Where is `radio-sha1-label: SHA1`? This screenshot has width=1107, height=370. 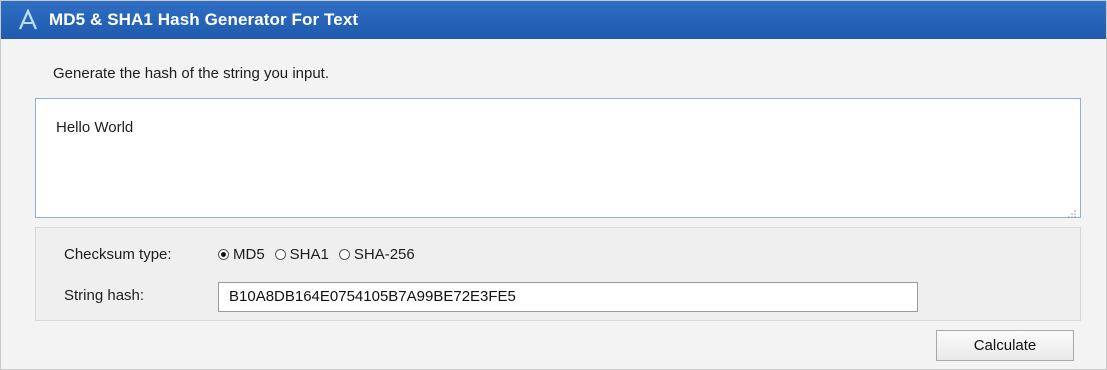
radio-sha1-label: SHA1 is located at coordinates (309, 254).